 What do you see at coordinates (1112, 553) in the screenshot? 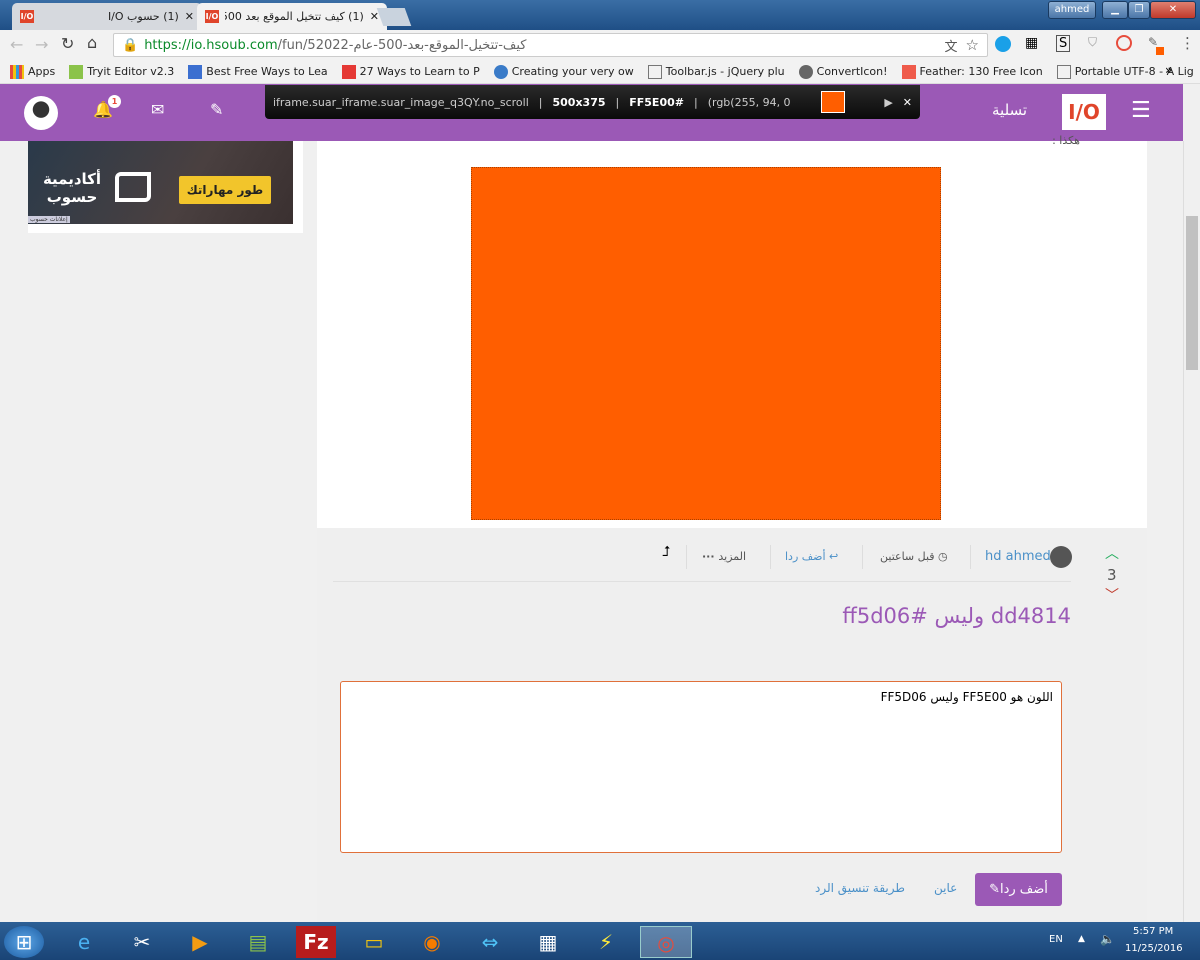
I see `upvote-icon: ︿` at bounding box center [1112, 553].